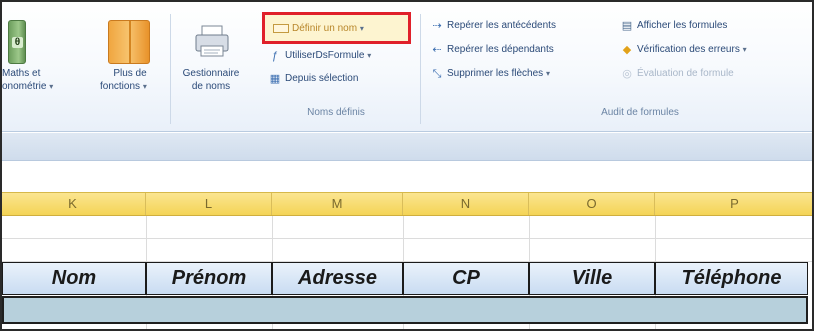  I want to click on table-header-nom: Nom, so click(74, 278).